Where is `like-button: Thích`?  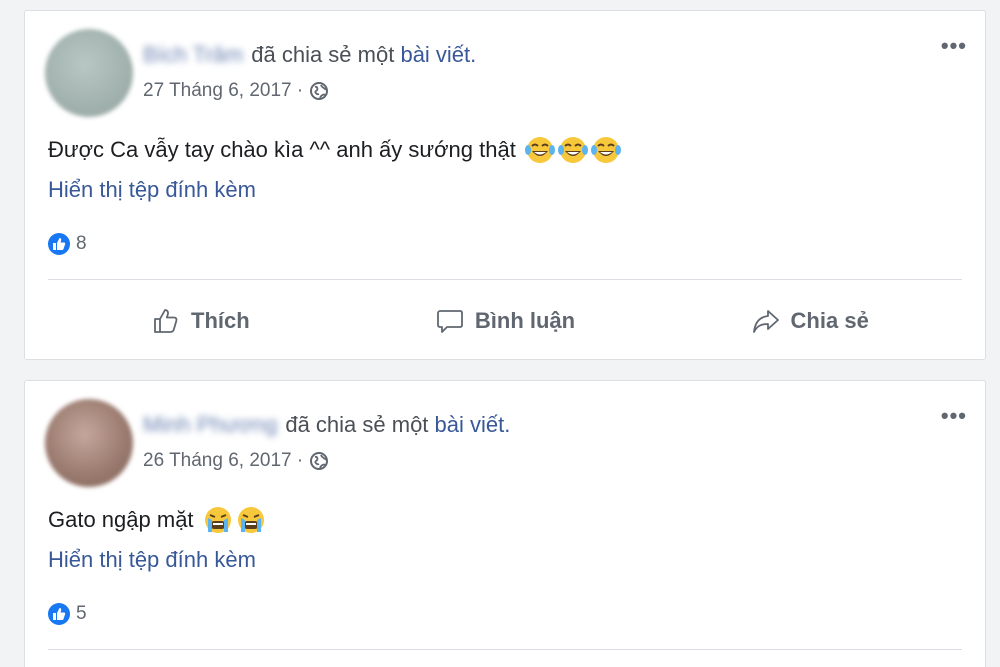 like-button: Thích is located at coordinates (200, 321).